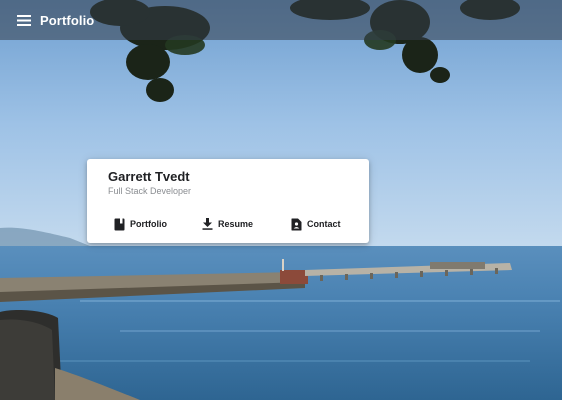 Image resolution: width=562 pixels, height=400 pixels. Describe the element at coordinates (150, 191) in the screenshot. I see `profile-role: Full Stack Developer` at that location.